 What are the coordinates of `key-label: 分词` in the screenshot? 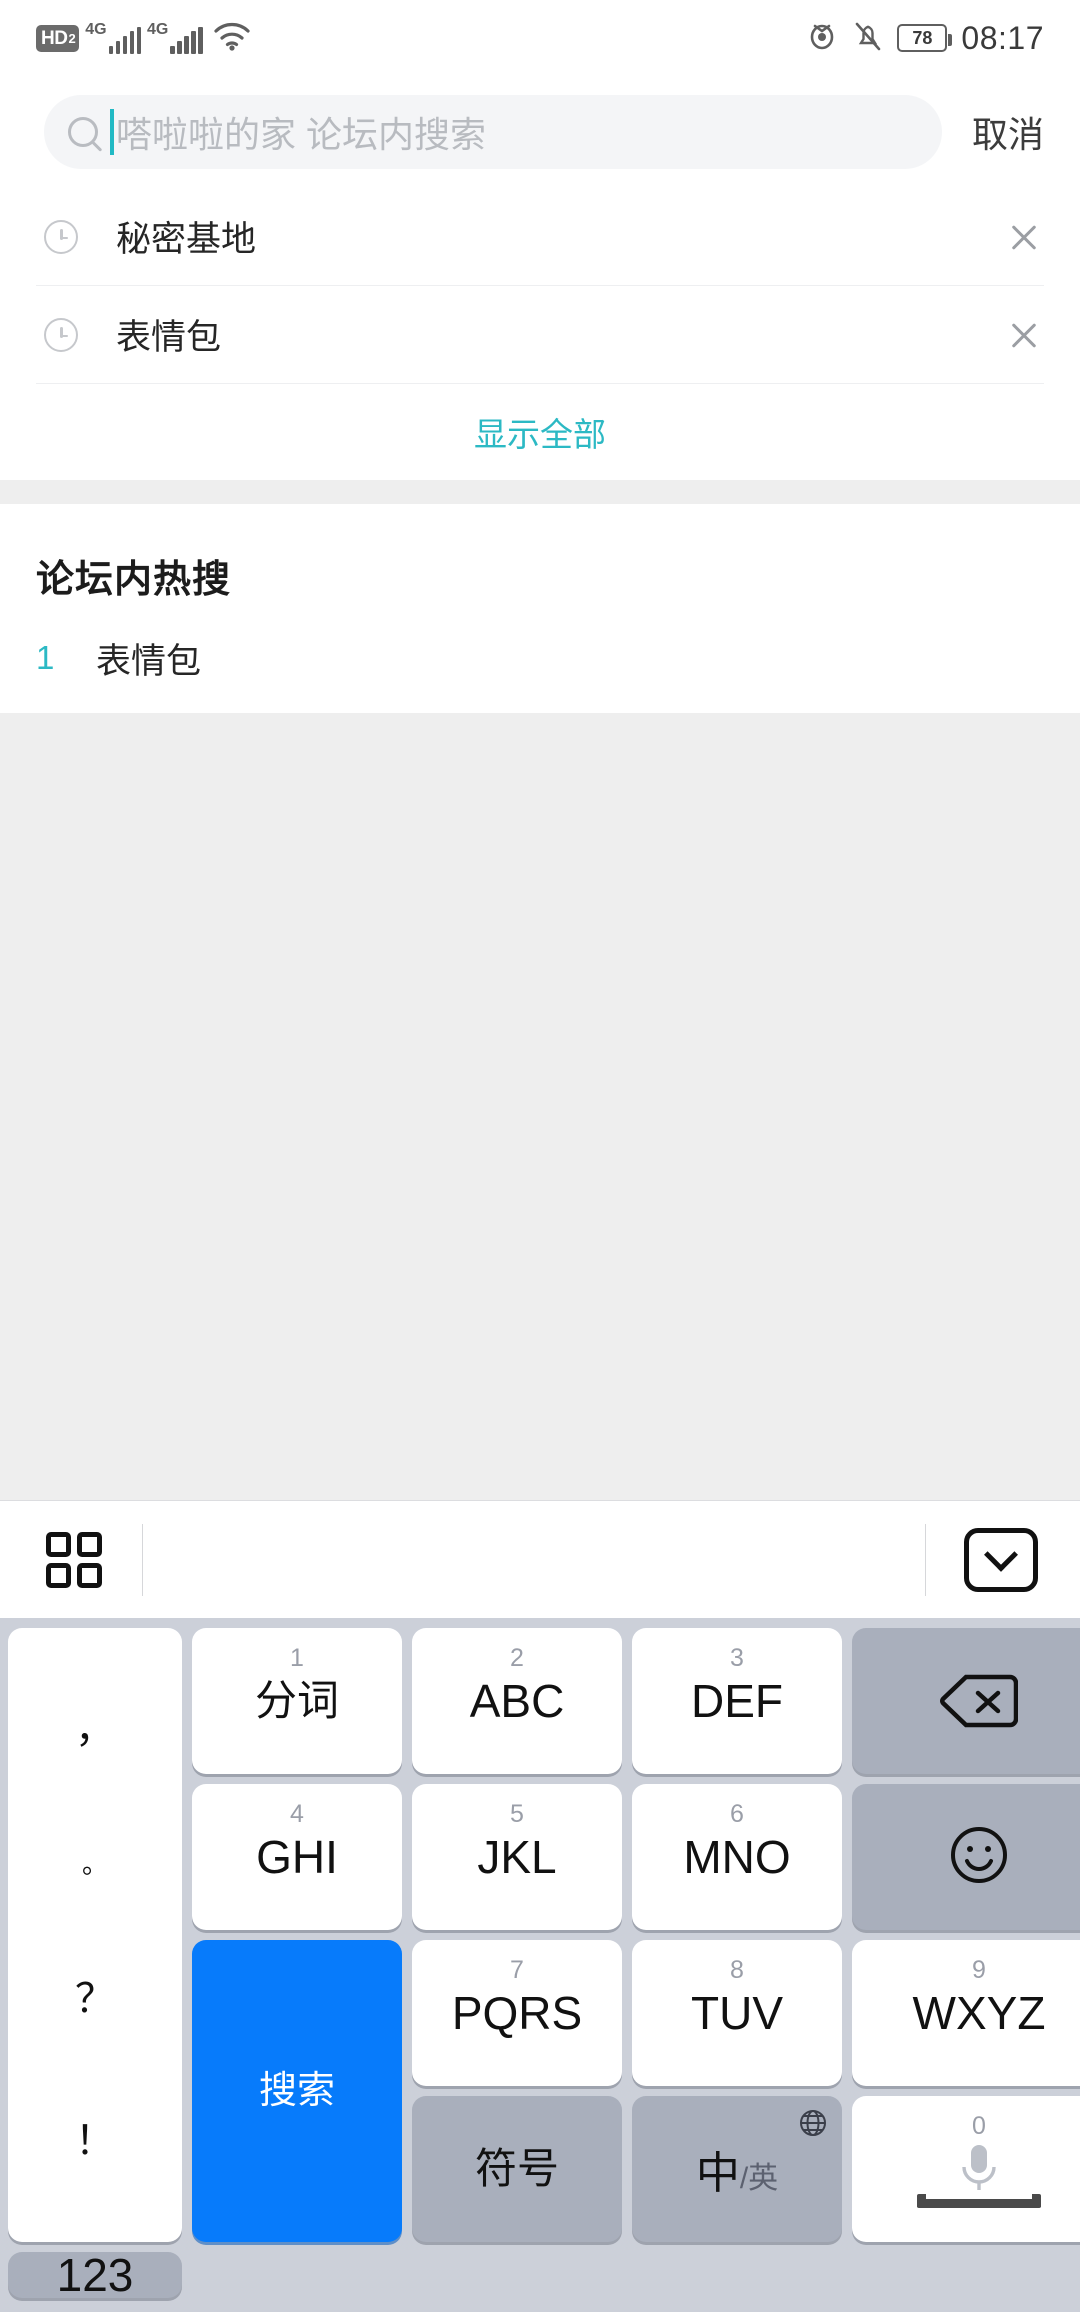 It's located at (296, 1700).